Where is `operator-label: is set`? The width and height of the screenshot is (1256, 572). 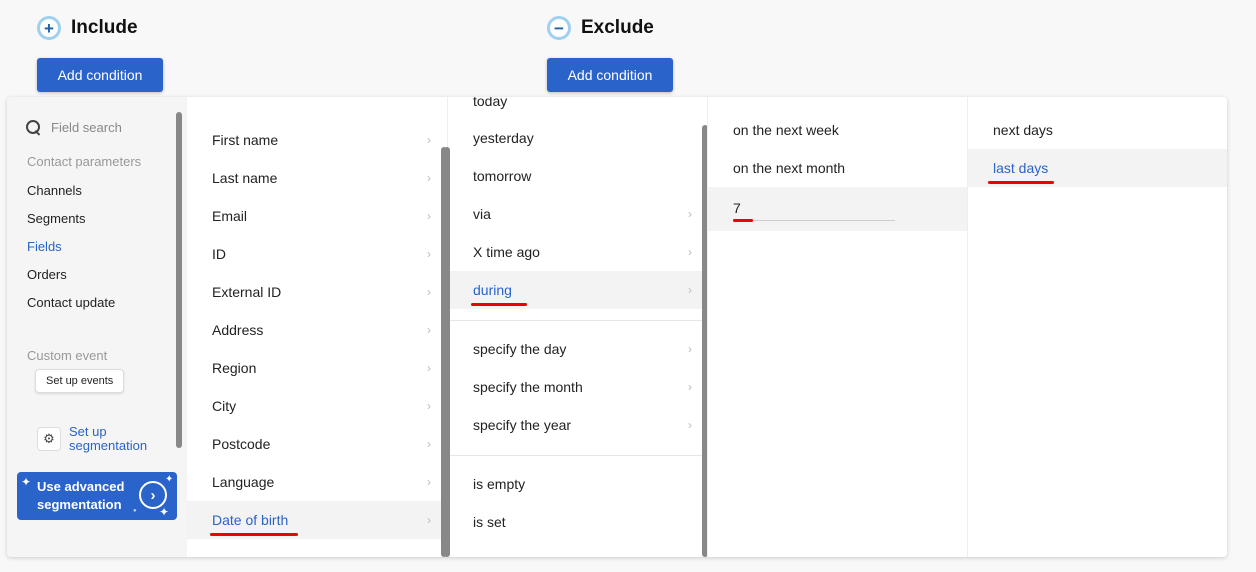 operator-label: is set is located at coordinates (489, 522).